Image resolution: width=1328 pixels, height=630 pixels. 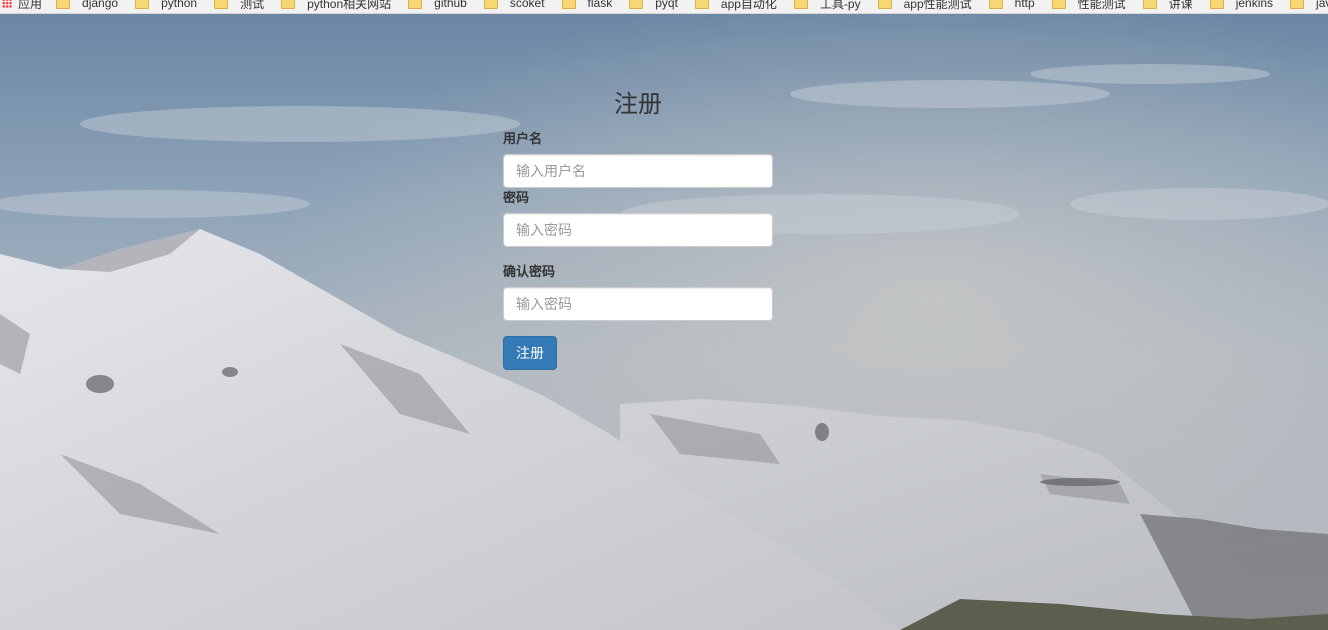 I want to click on bookmark-folder: app性能测试, so click(x=924, y=6).